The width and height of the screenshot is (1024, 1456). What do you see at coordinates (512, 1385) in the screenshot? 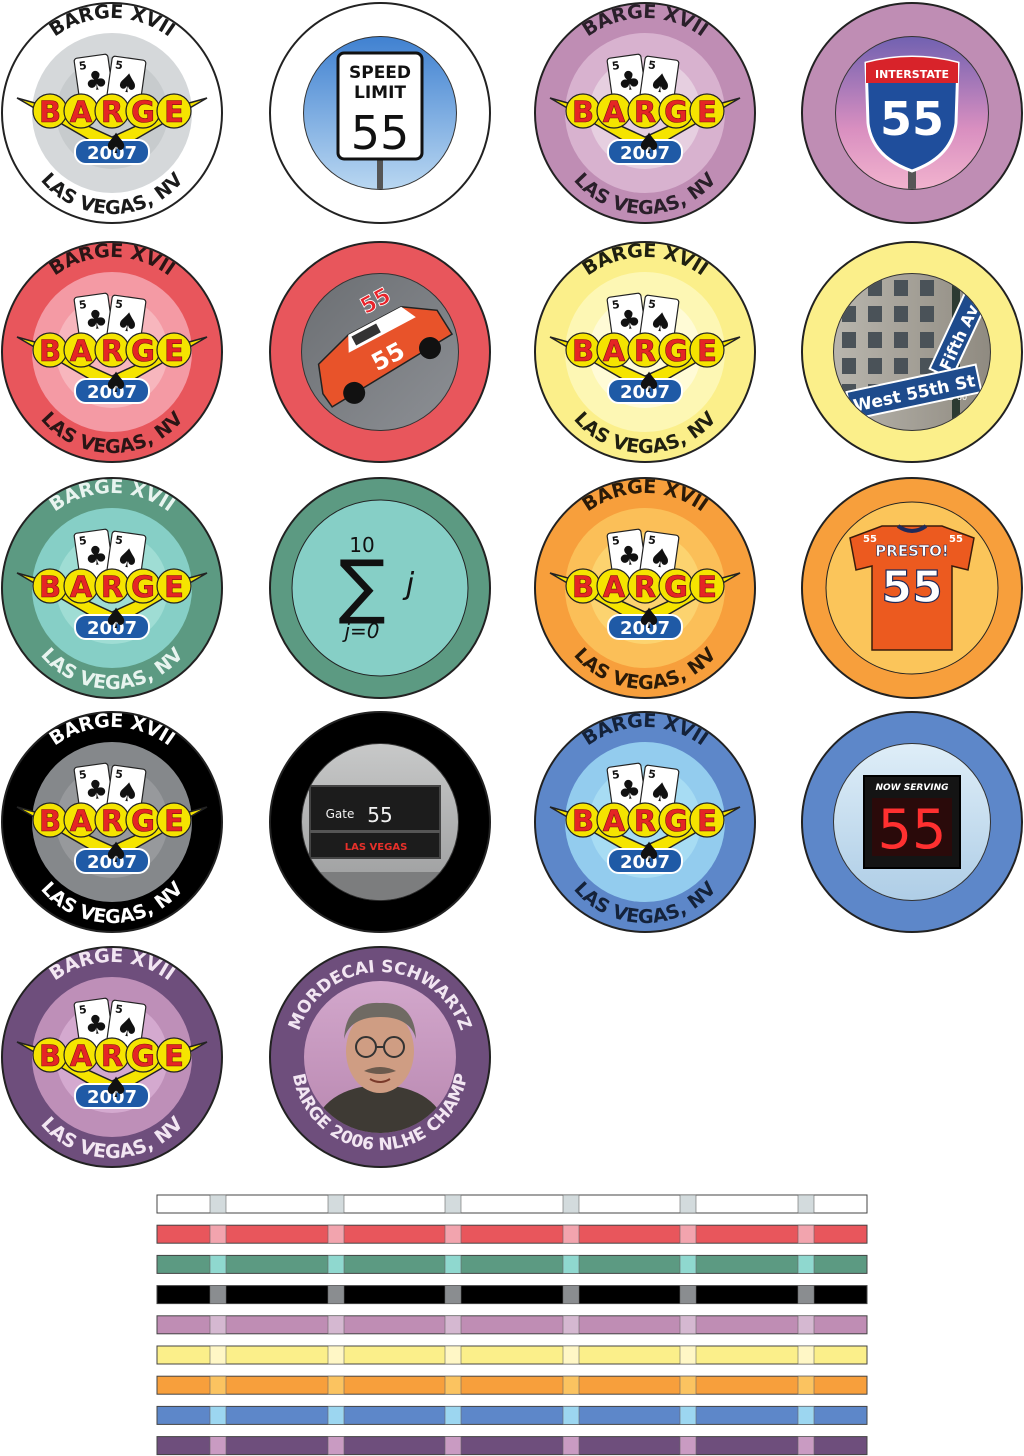
I see `stripe-strip-orange` at bounding box center [512, 1385].